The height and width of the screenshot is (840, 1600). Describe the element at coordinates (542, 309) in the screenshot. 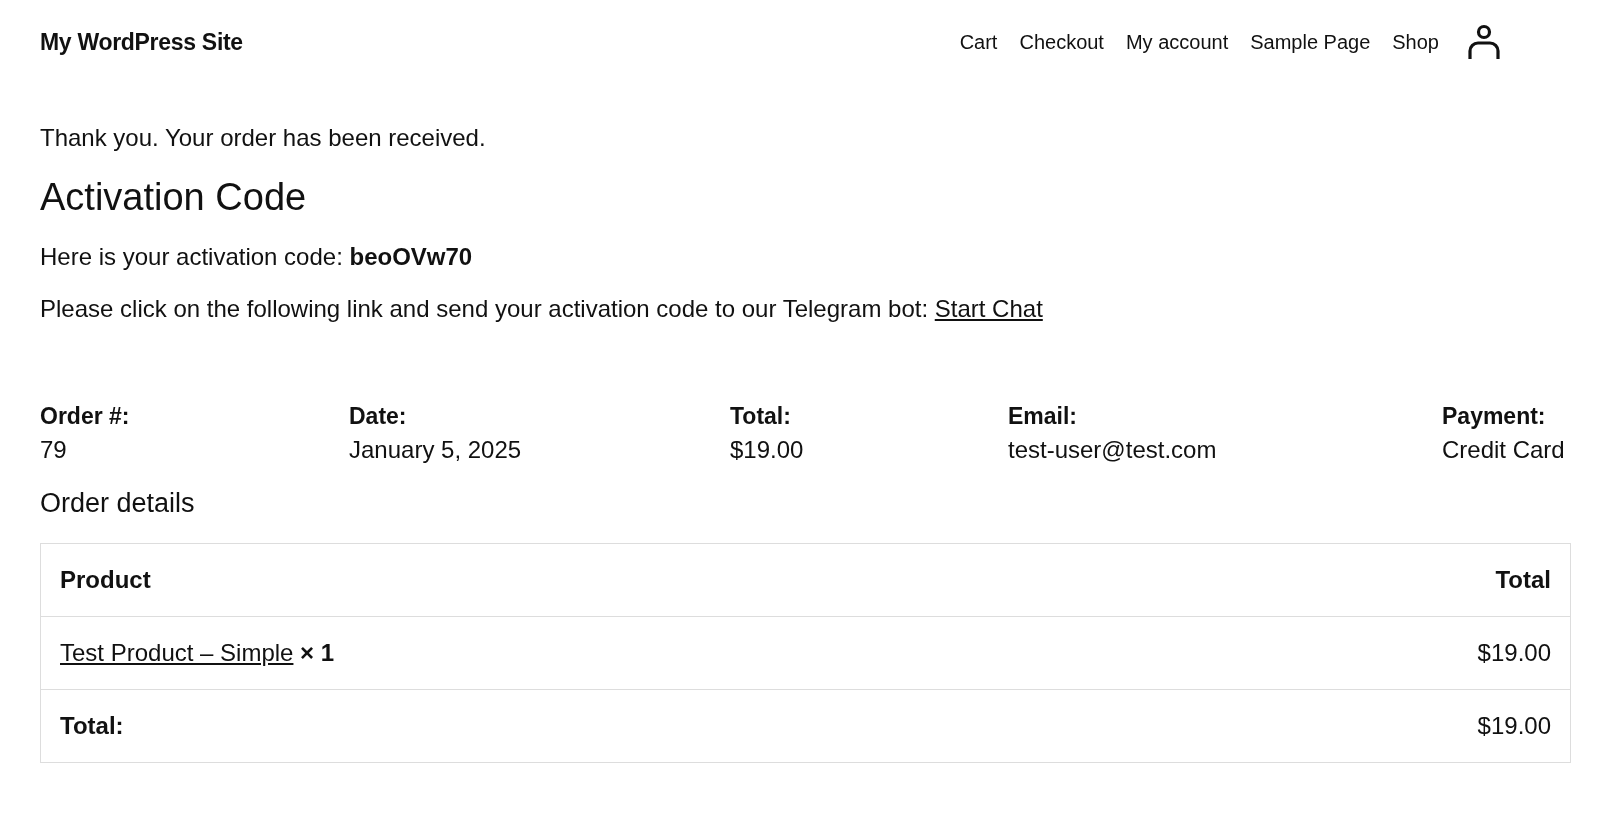

I see `telegram-instruction-text: Please click on the following link and send your activation code to our Telegram bot: Start Chat` at that location.